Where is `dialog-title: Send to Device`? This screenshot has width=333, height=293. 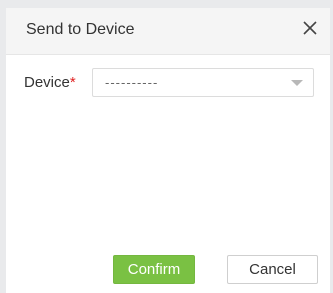 dialog-title: Send to Device is located at coordinates (80, 29).